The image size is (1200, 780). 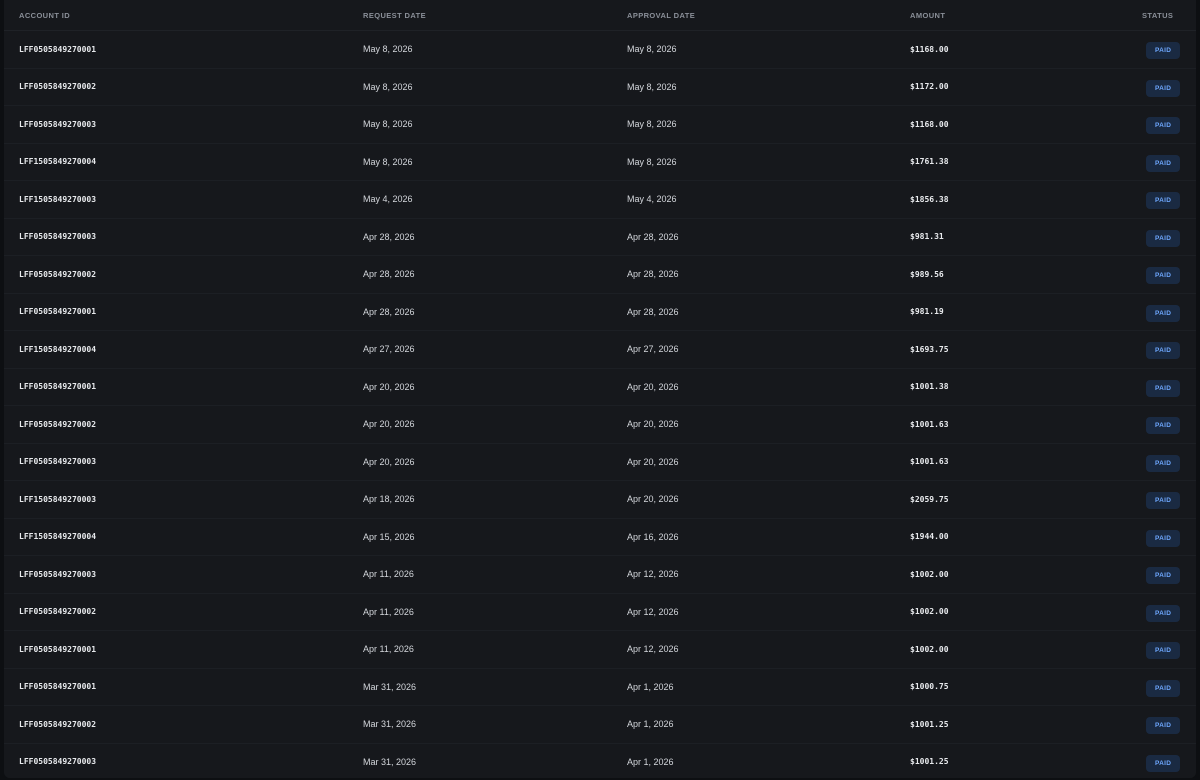 What do you see at coordinates (653, 349) in the screenshot?
I see `approval-date-cell: Apr 27, 2026` at bounding box center [653, 349].